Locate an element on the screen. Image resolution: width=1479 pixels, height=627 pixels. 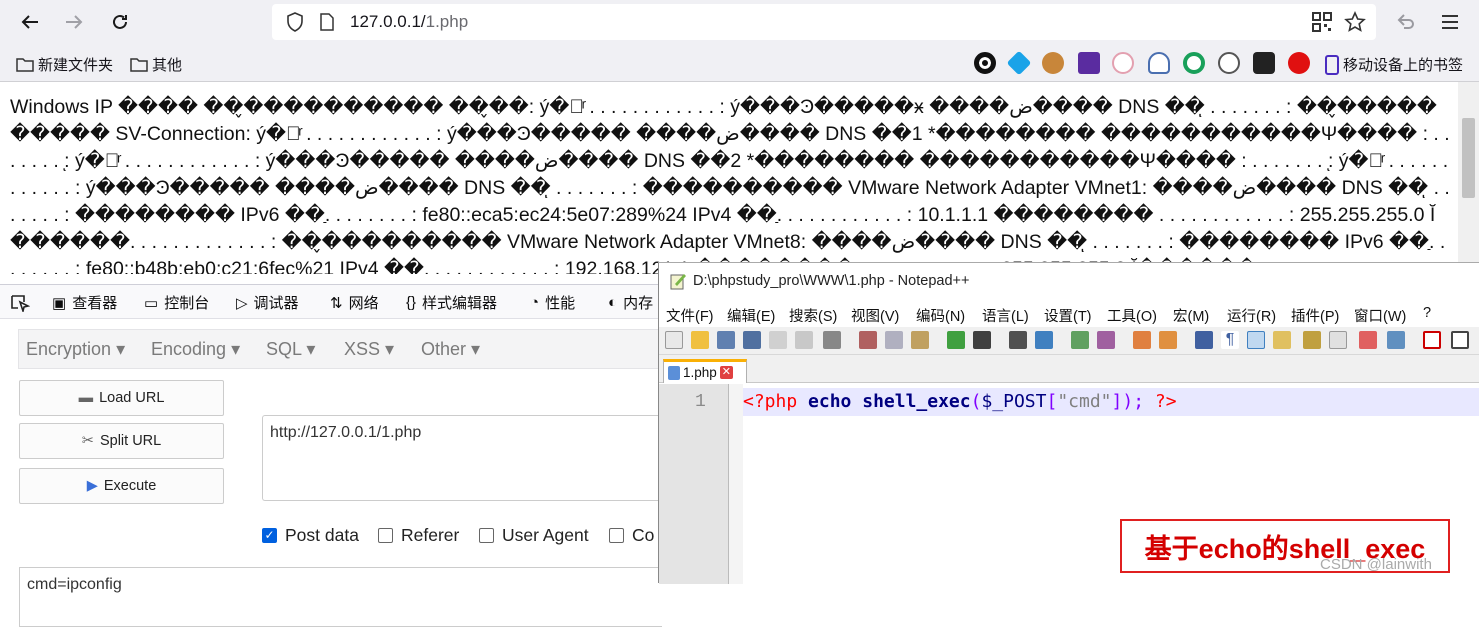
menu-tools: 工具(O) is located at coordinates (1132, 315).